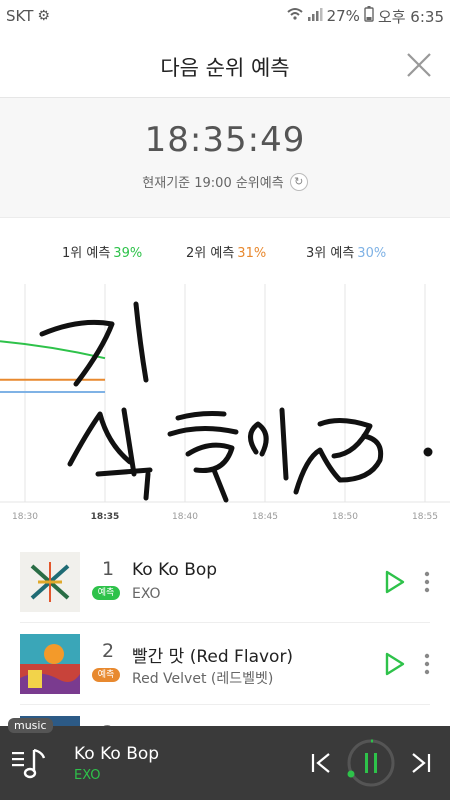 The width and height of the screenshot is (450, 800). I want to click on x-tick-label: 18:30, so click(25, 517).